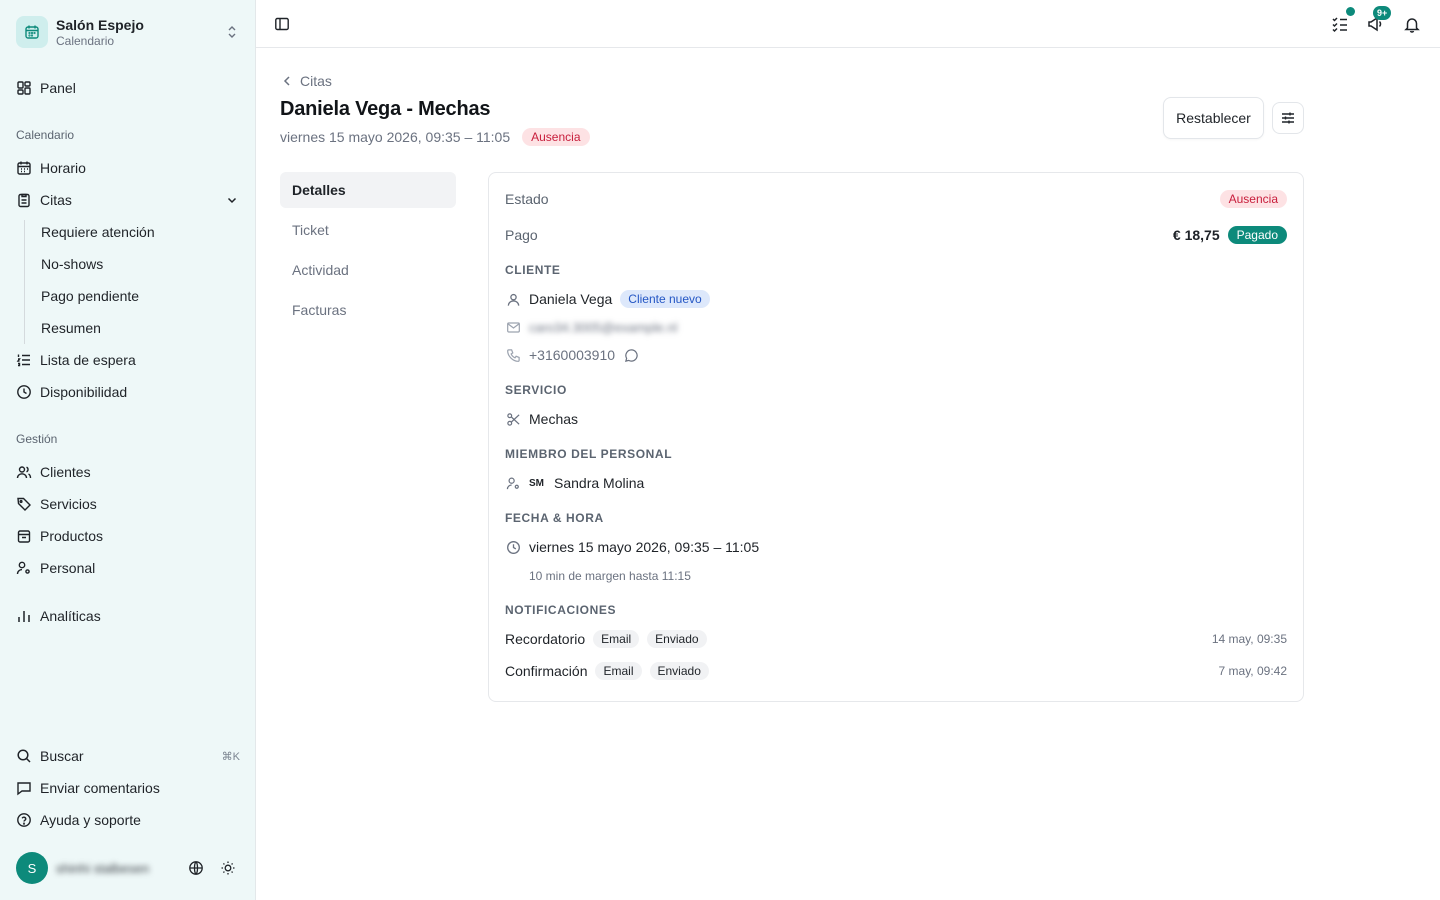  What do you see at coordinates (521, 235) in the screenshot?
I see `pago-label: Pago` at bounding box center [521, 235].